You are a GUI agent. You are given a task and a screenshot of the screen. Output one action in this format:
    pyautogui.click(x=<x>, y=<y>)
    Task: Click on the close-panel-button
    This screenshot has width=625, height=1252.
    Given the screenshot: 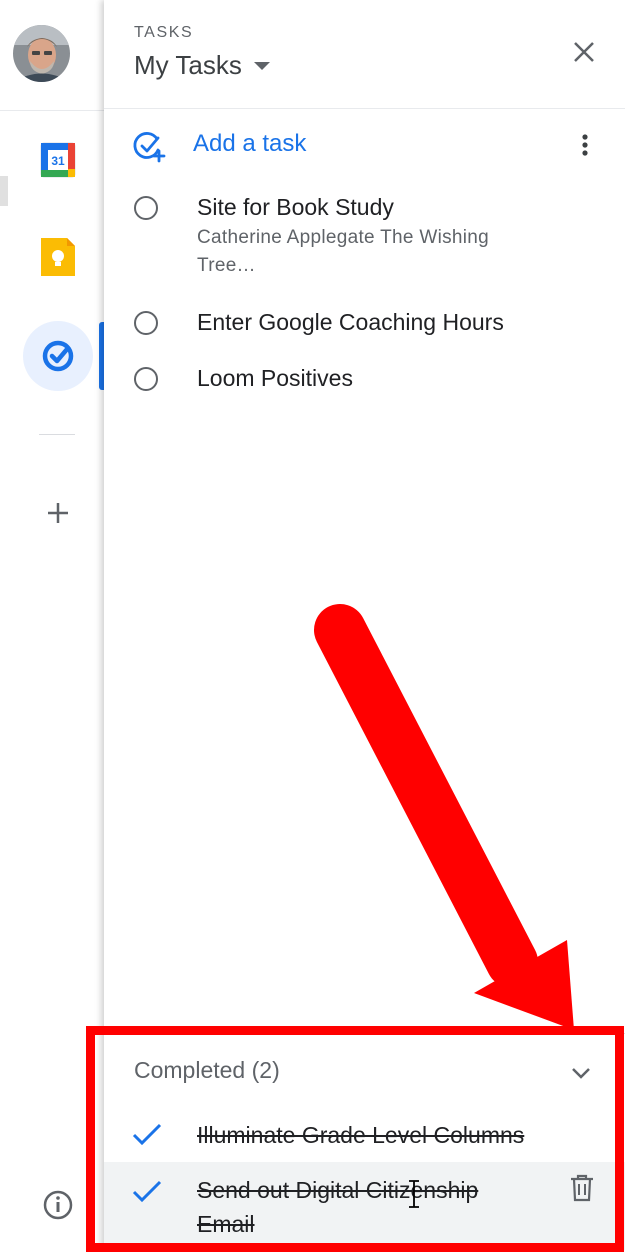 What is the action you would take?
    pyautogui.click(x=584, y=52)
    